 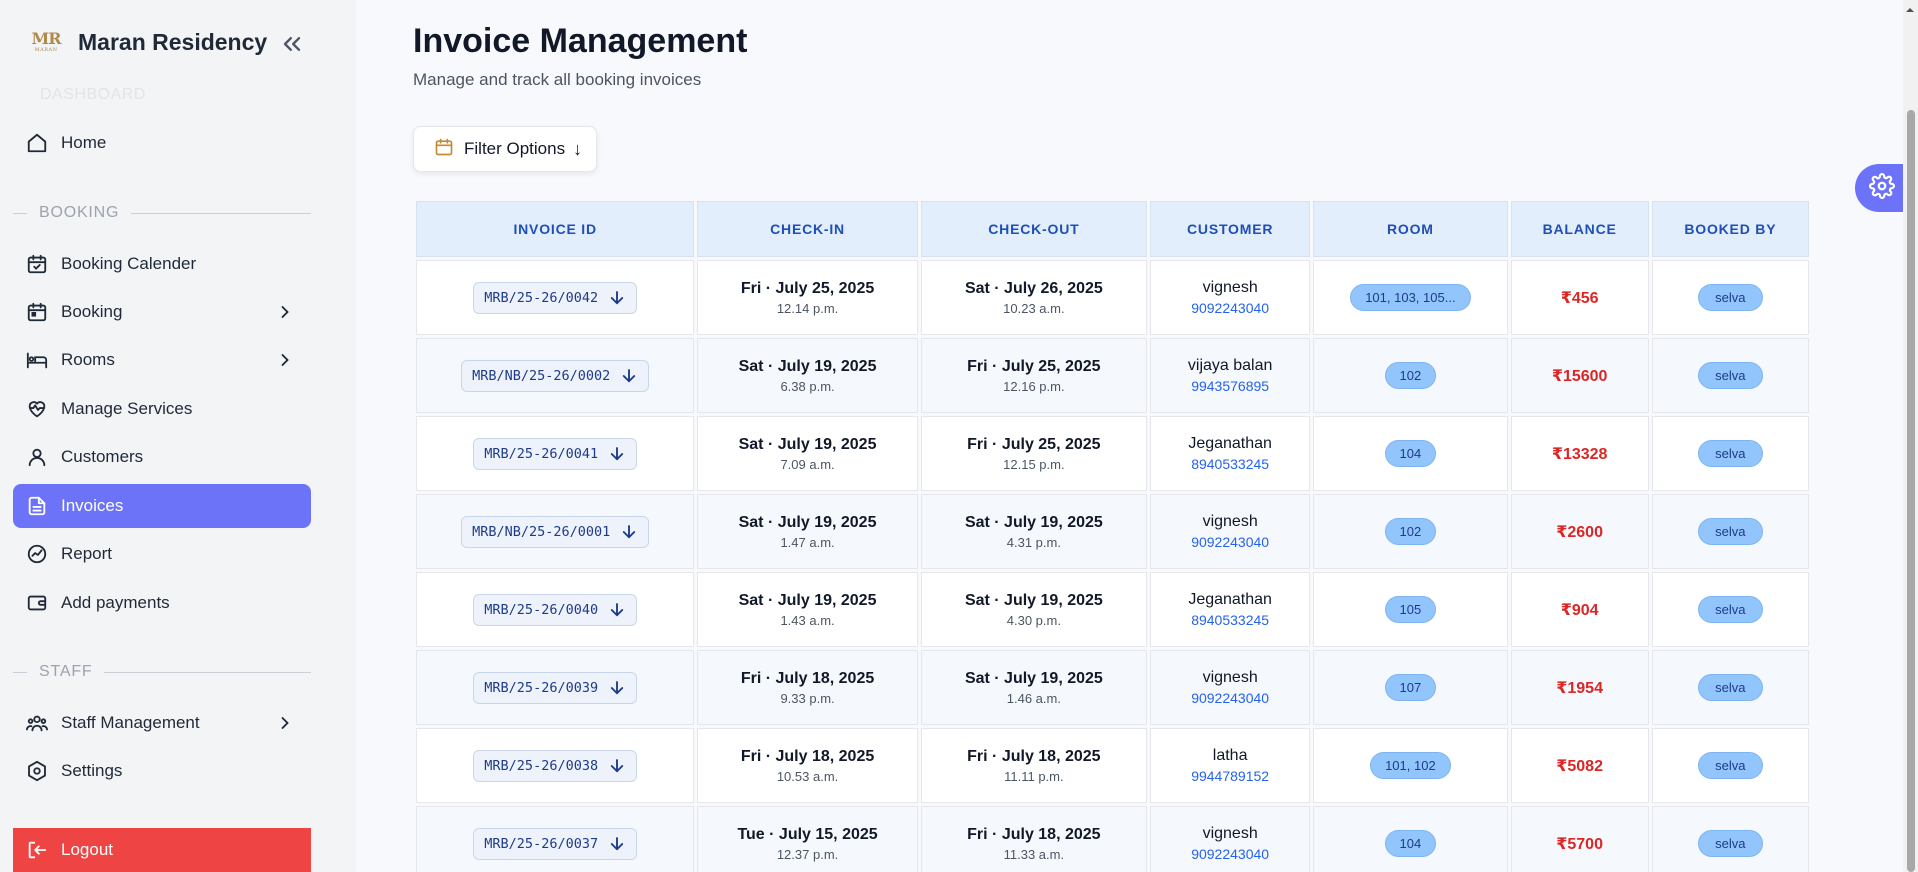 I want to click on sidebar-item-manage-services: Manage Services, so click(x=162, y=409).